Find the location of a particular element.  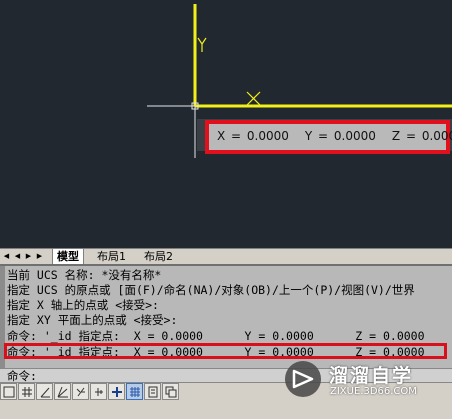

crosshair-button is located at coordinates (116, 391).